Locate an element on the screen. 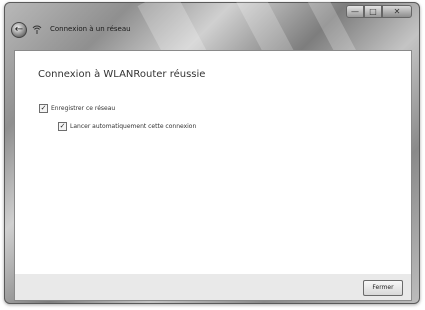 The image size is (425, 310). window-title: Connexion à un réseau is located at coordinates (90, 29).